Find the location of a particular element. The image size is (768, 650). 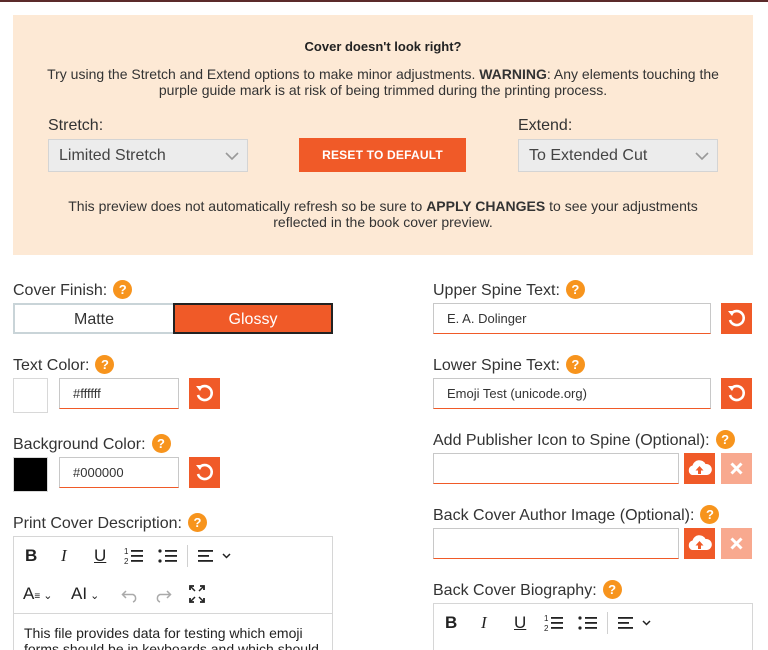

text-color-input: #ffffff is located at coordinates (119, 393).